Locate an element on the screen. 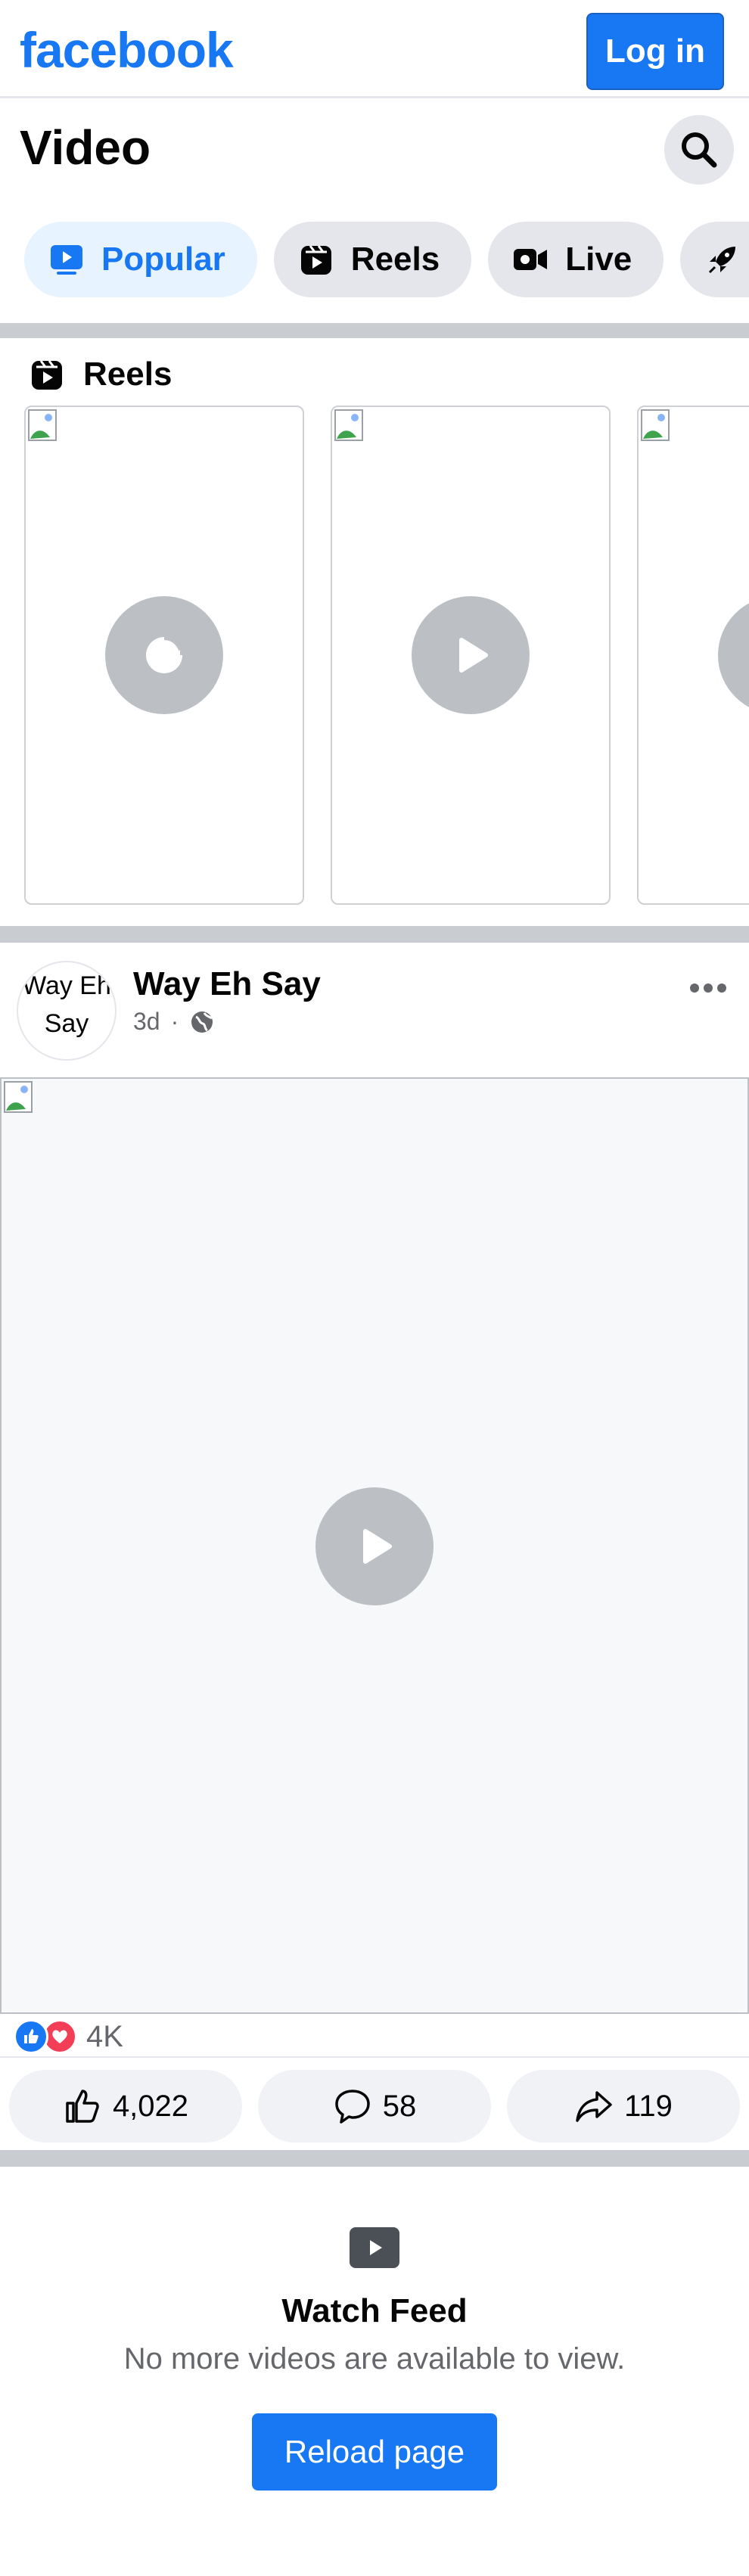 Image resolution: width=749 pixels, height=2576 pixels. login-button: Log in is located at coordinates (655, 51).